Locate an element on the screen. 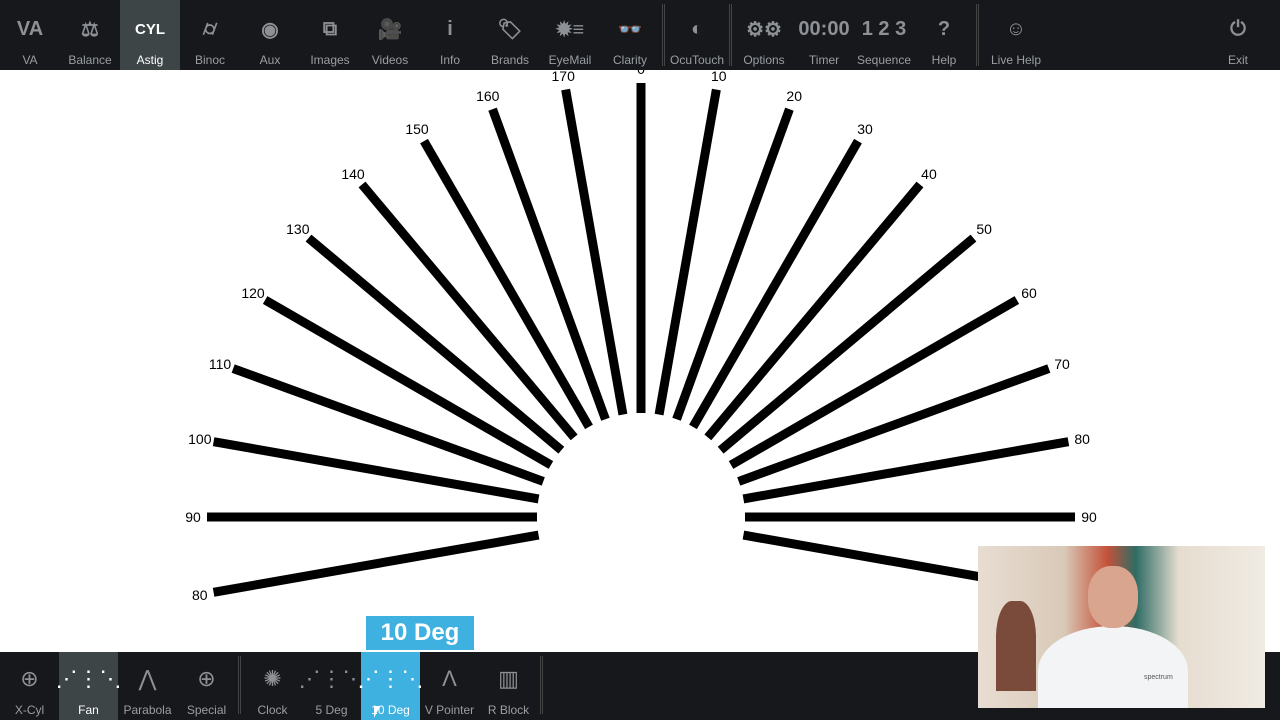  toolbar-exit-button: ⏻ Exit is located at coordinates (1238, 35).